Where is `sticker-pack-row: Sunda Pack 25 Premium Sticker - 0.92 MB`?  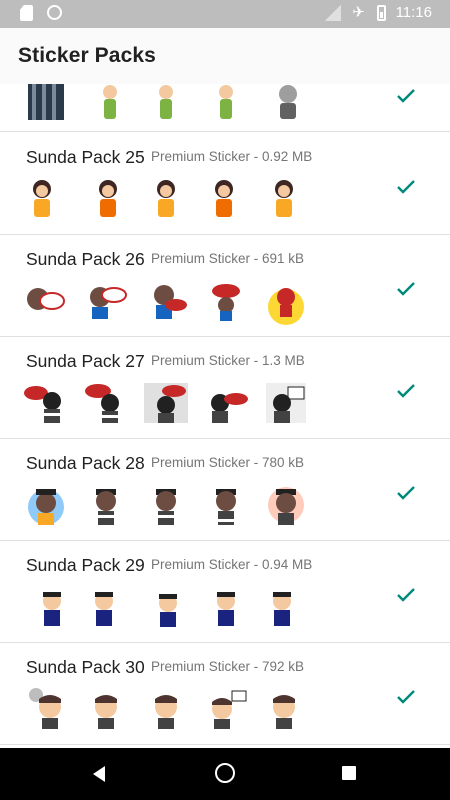
sticker-pack-row: Sunda Pack 25 Premium Sticker - 0.92 MB is located at coordinates (225, 184).